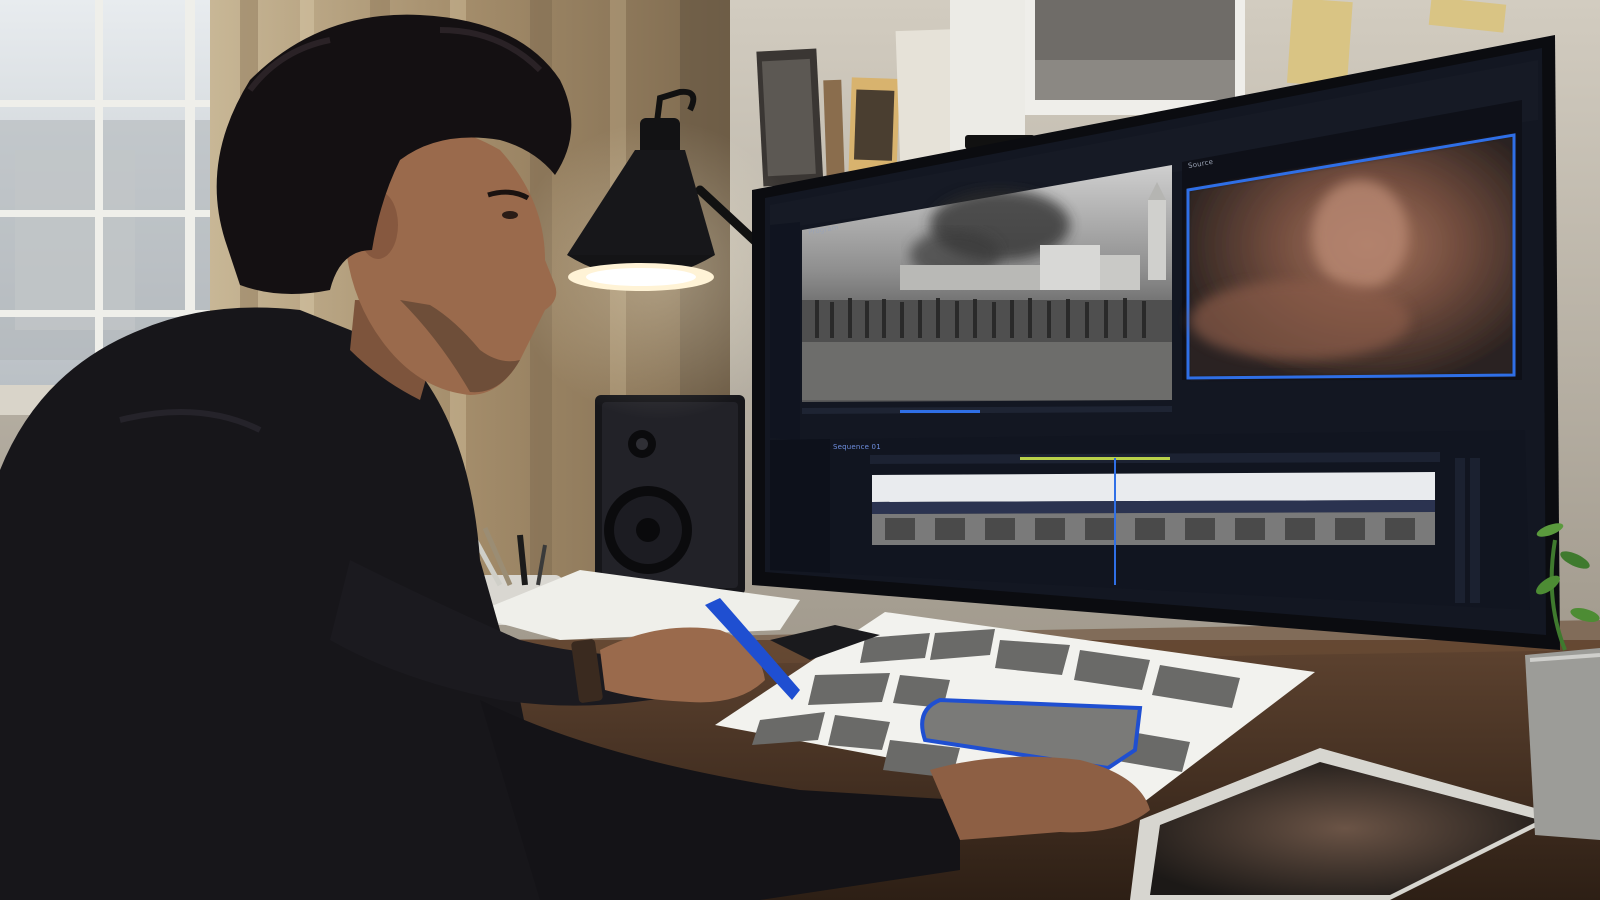  What do you see at coordinates (1153, 487) in the screenshot?
I see `timeline-track-v2` at bounding box center [1153, 487].